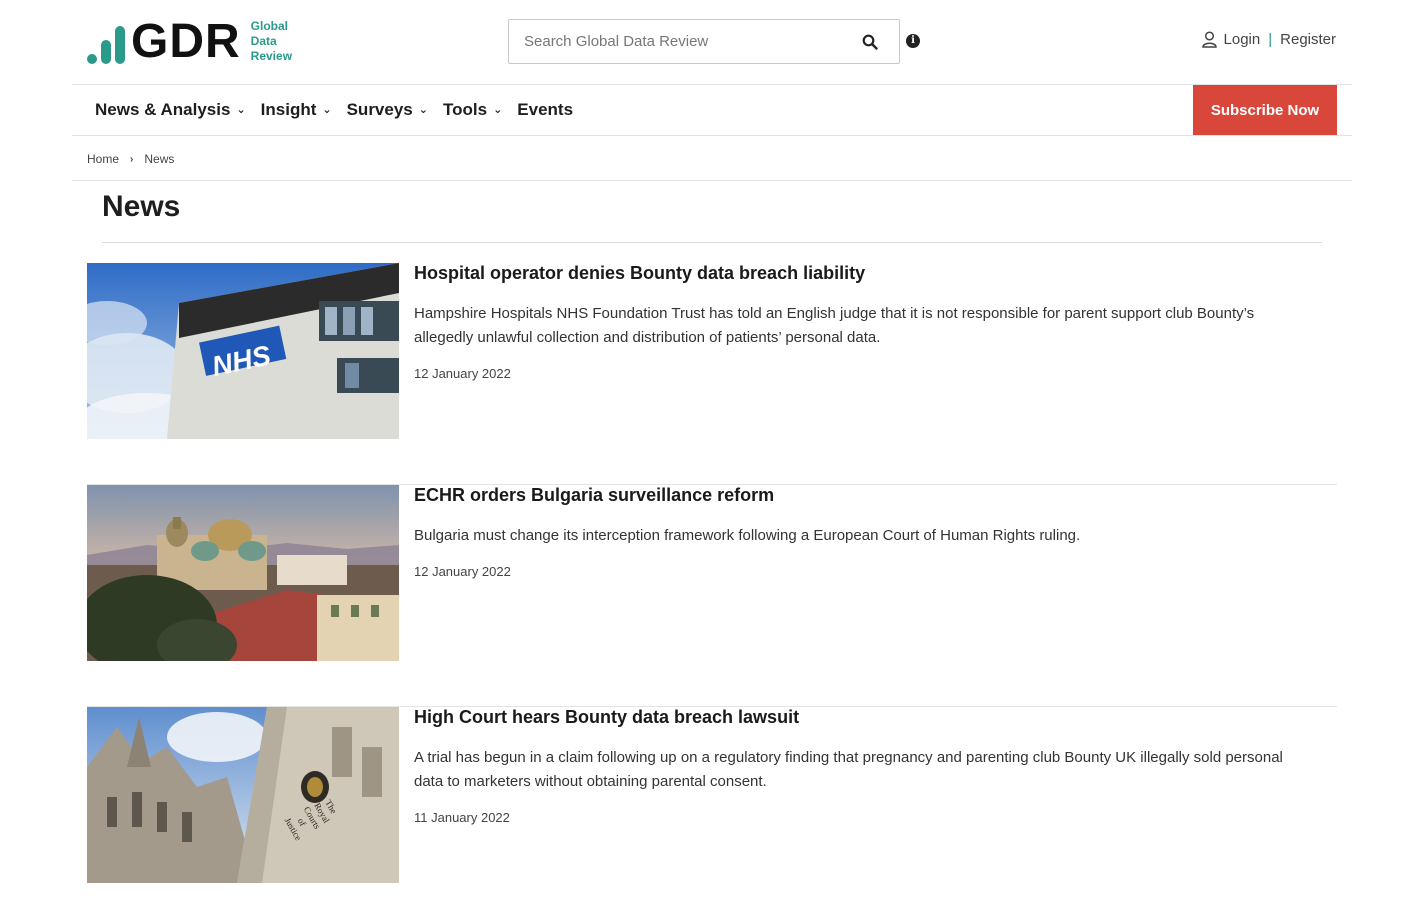 Image resolution: width=1412 pixels, height=924 pixels. What do you see at coordinates (1209, 39) in the screenshot?
I see `user-icon` at bounding box center [1209, 39].